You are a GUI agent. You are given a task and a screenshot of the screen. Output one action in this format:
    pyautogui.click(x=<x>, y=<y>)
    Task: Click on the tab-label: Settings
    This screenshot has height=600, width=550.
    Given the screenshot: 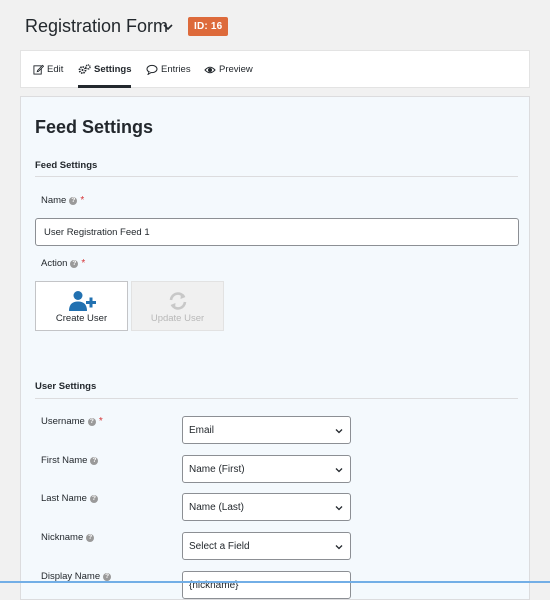 What is the action you would take?
    pyautogui.click(x=113, y=69)
    